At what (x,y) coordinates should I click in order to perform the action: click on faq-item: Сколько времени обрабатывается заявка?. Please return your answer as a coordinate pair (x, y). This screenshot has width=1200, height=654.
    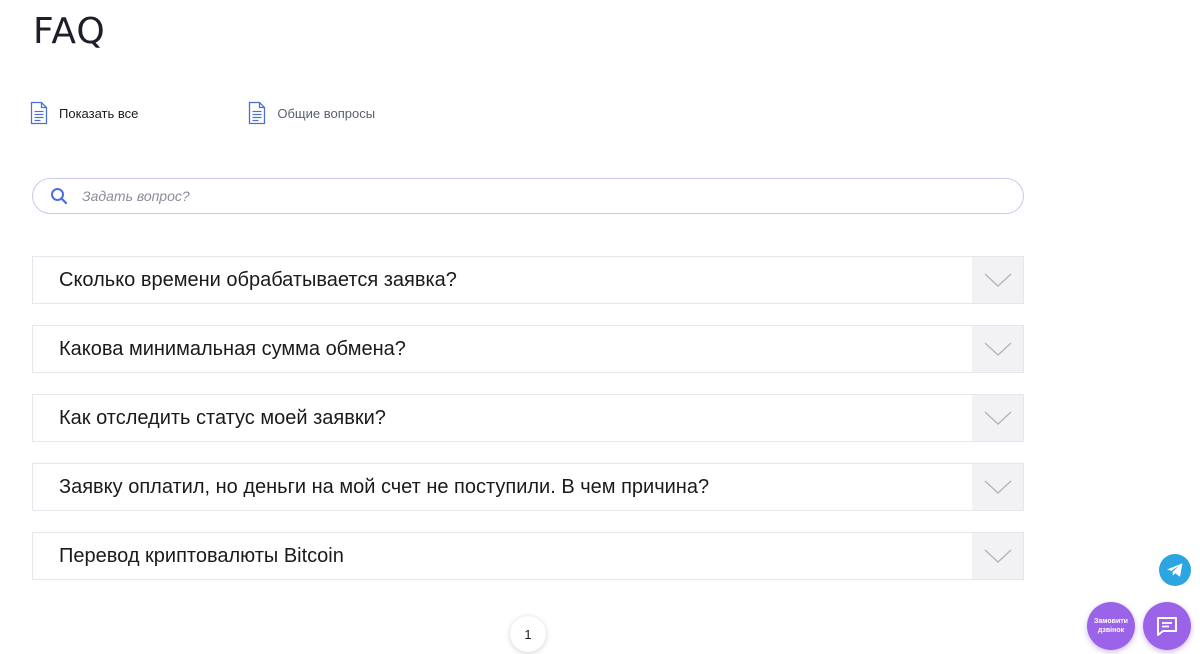
    Looking at the image, I should click on (528, 280).